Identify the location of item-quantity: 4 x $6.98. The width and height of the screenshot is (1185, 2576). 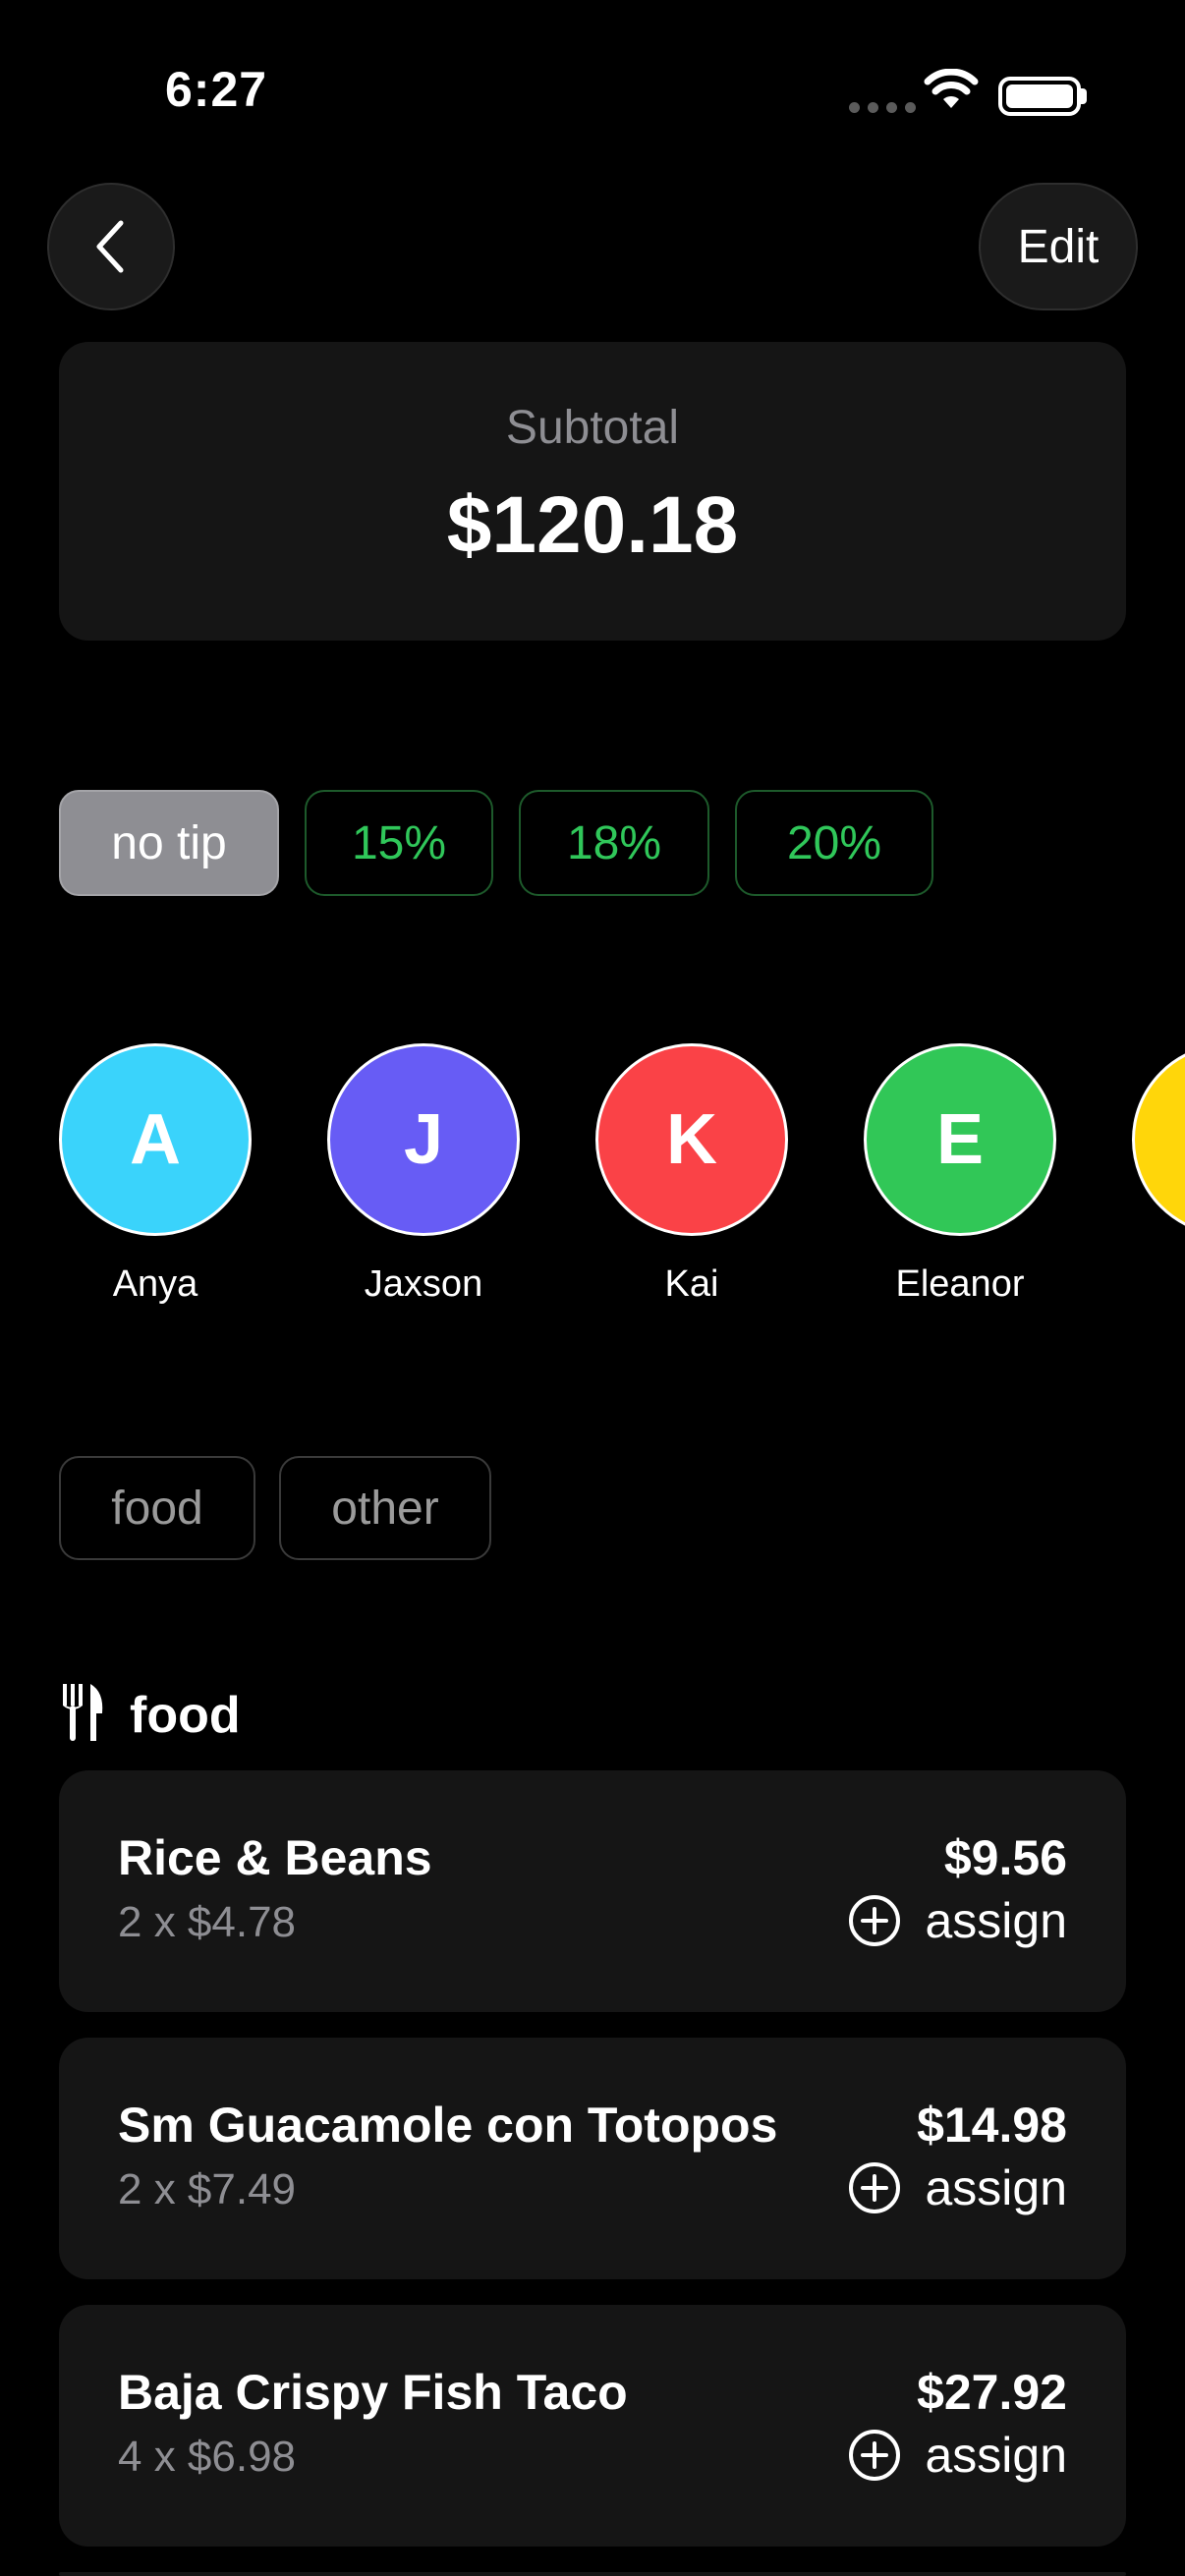
(208, 2457).